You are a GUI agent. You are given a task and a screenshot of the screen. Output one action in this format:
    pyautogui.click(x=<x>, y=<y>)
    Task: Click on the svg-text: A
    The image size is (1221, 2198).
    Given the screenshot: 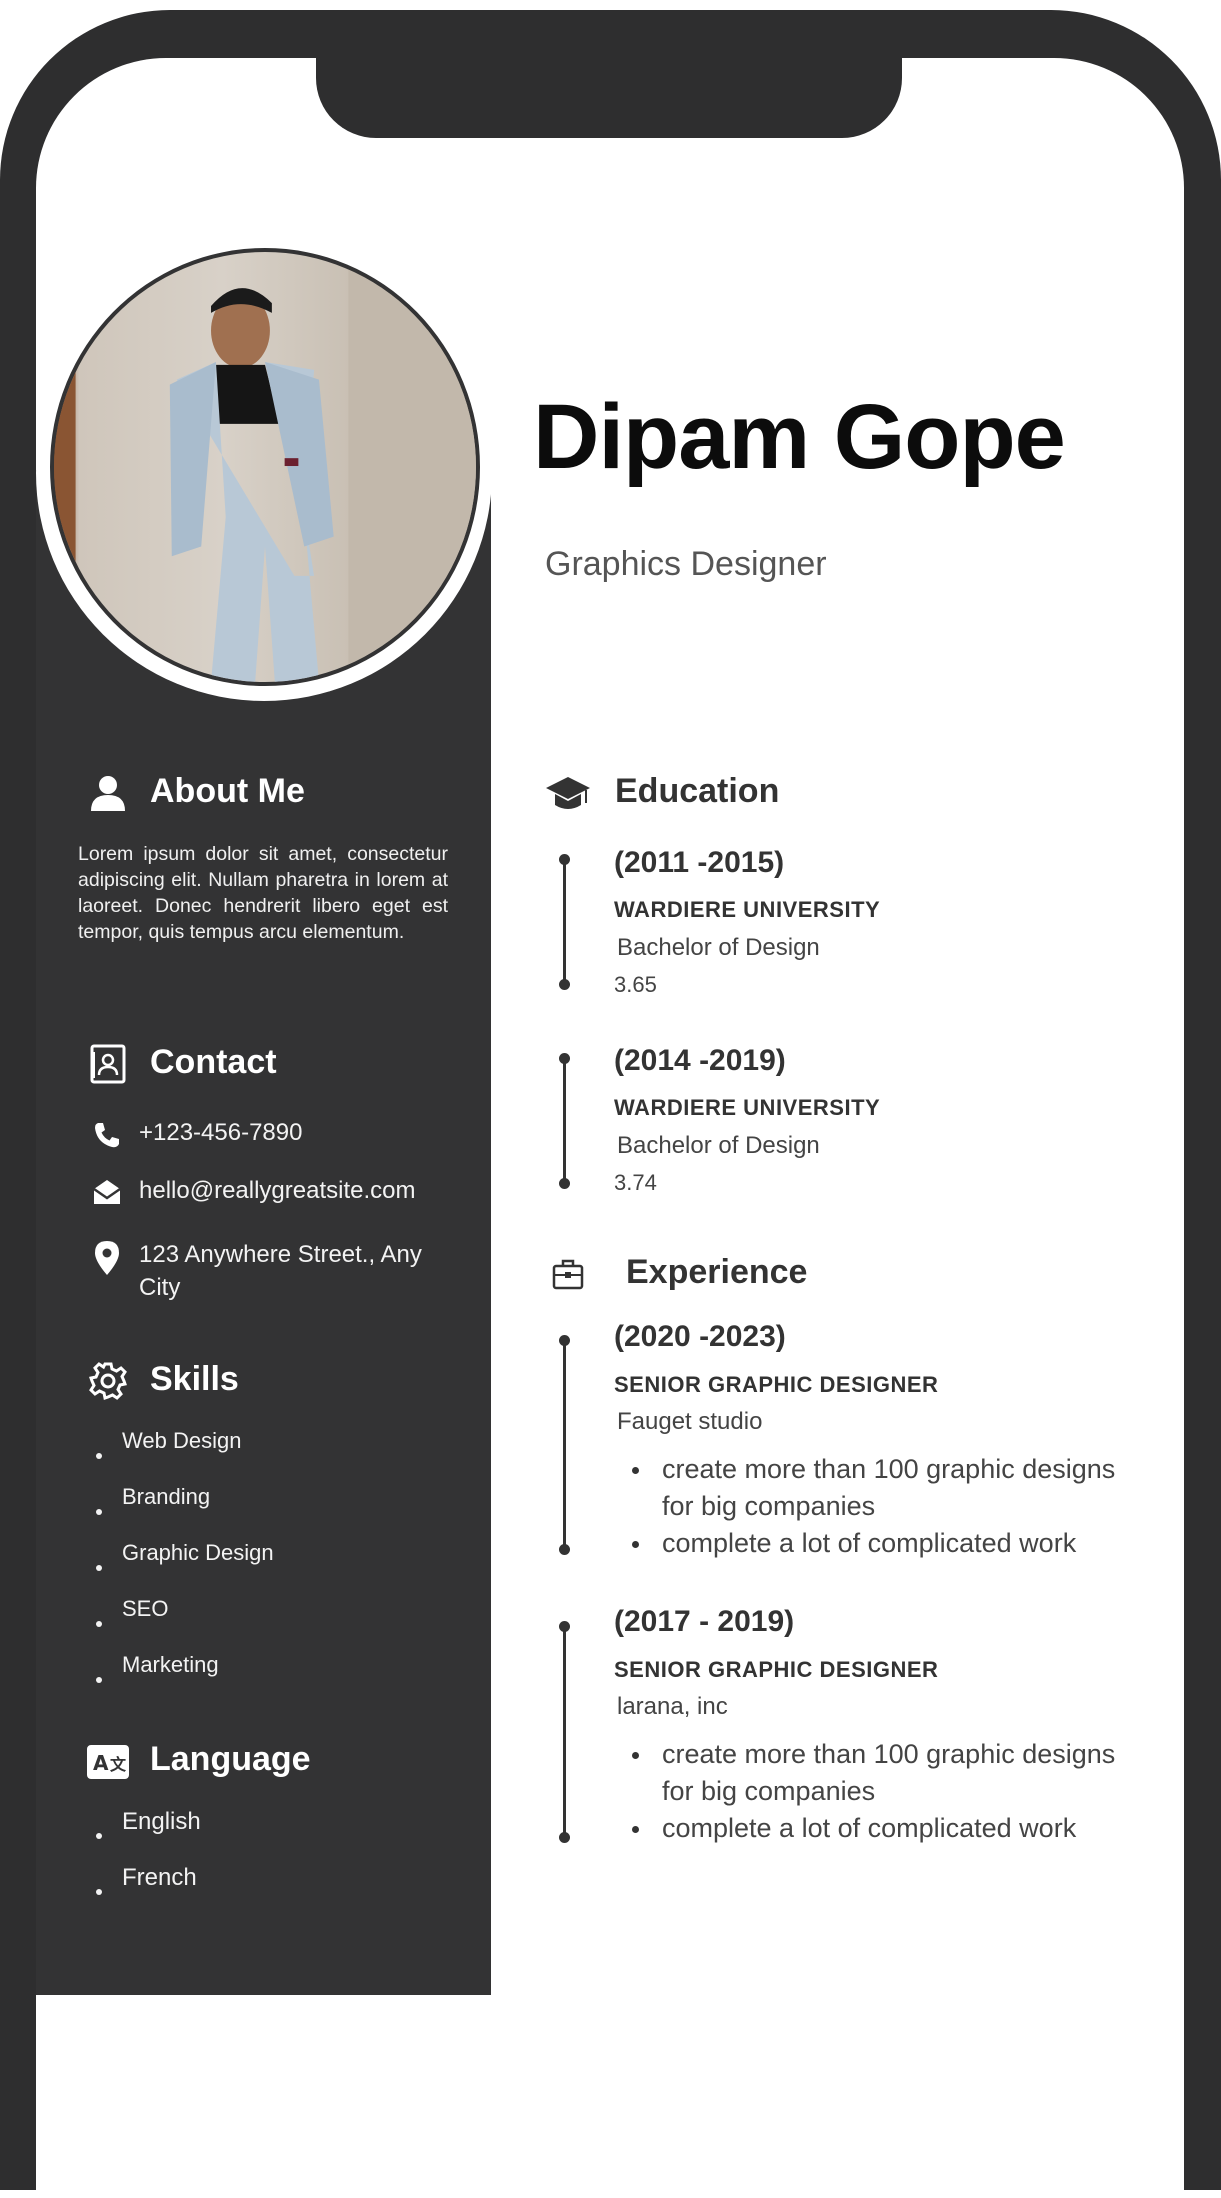 What is the action you would take?
    pyautogui.click(x=101, y=1763)
    